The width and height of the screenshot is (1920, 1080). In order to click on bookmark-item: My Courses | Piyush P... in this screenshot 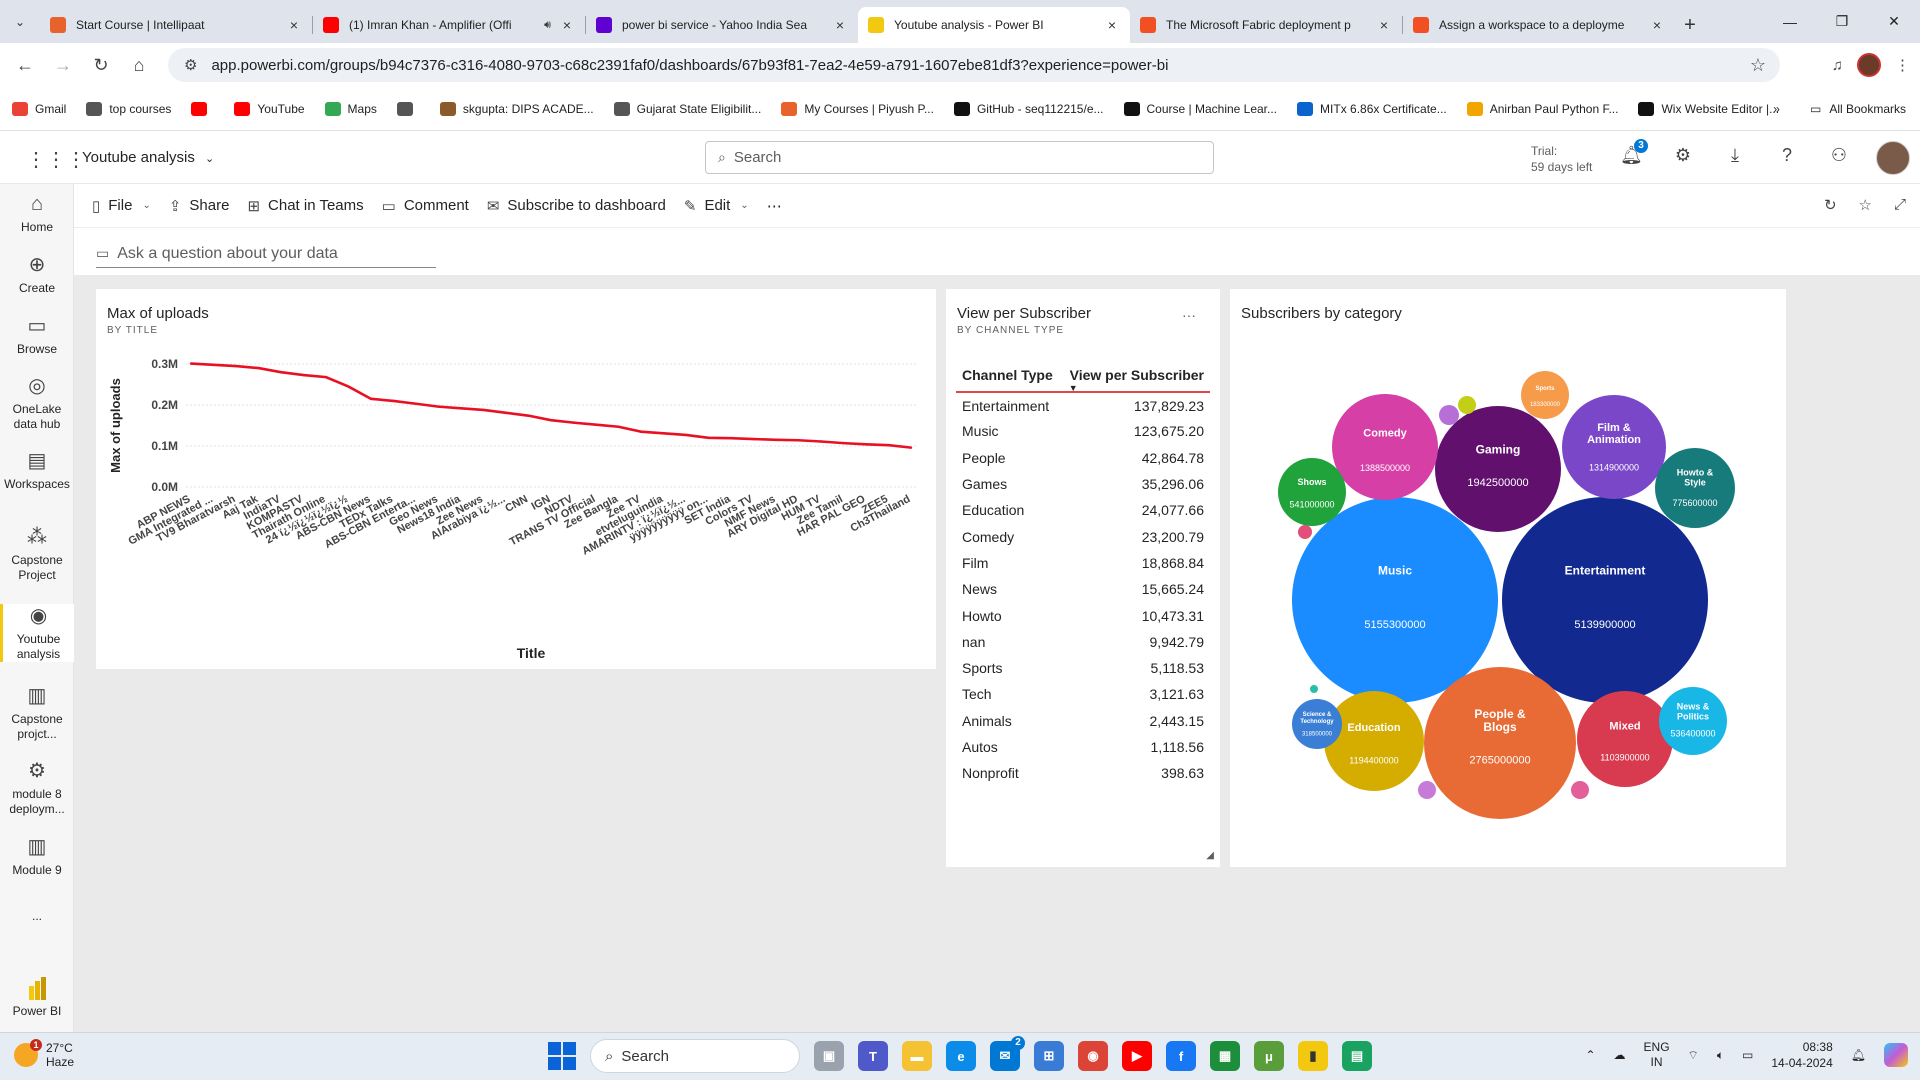, I will do `click(857, 108)`.